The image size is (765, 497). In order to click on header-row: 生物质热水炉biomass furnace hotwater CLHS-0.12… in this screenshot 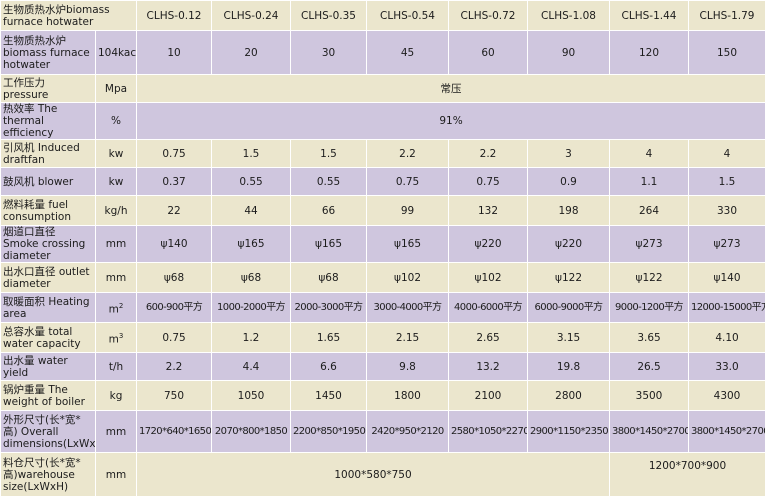, I will do `click(383, 16)`.